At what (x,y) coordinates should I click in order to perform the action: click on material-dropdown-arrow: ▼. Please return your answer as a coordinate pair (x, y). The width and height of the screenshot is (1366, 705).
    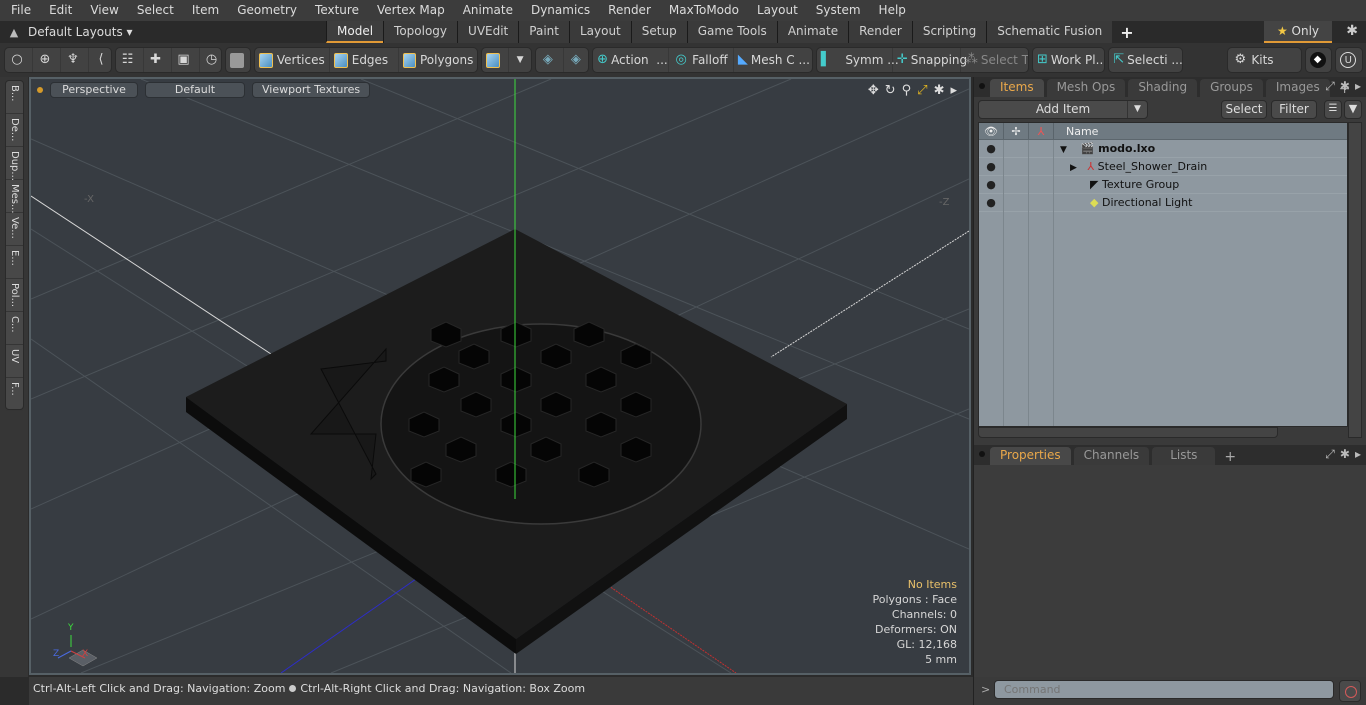
    Looking at the image, I should click on (520, 60).